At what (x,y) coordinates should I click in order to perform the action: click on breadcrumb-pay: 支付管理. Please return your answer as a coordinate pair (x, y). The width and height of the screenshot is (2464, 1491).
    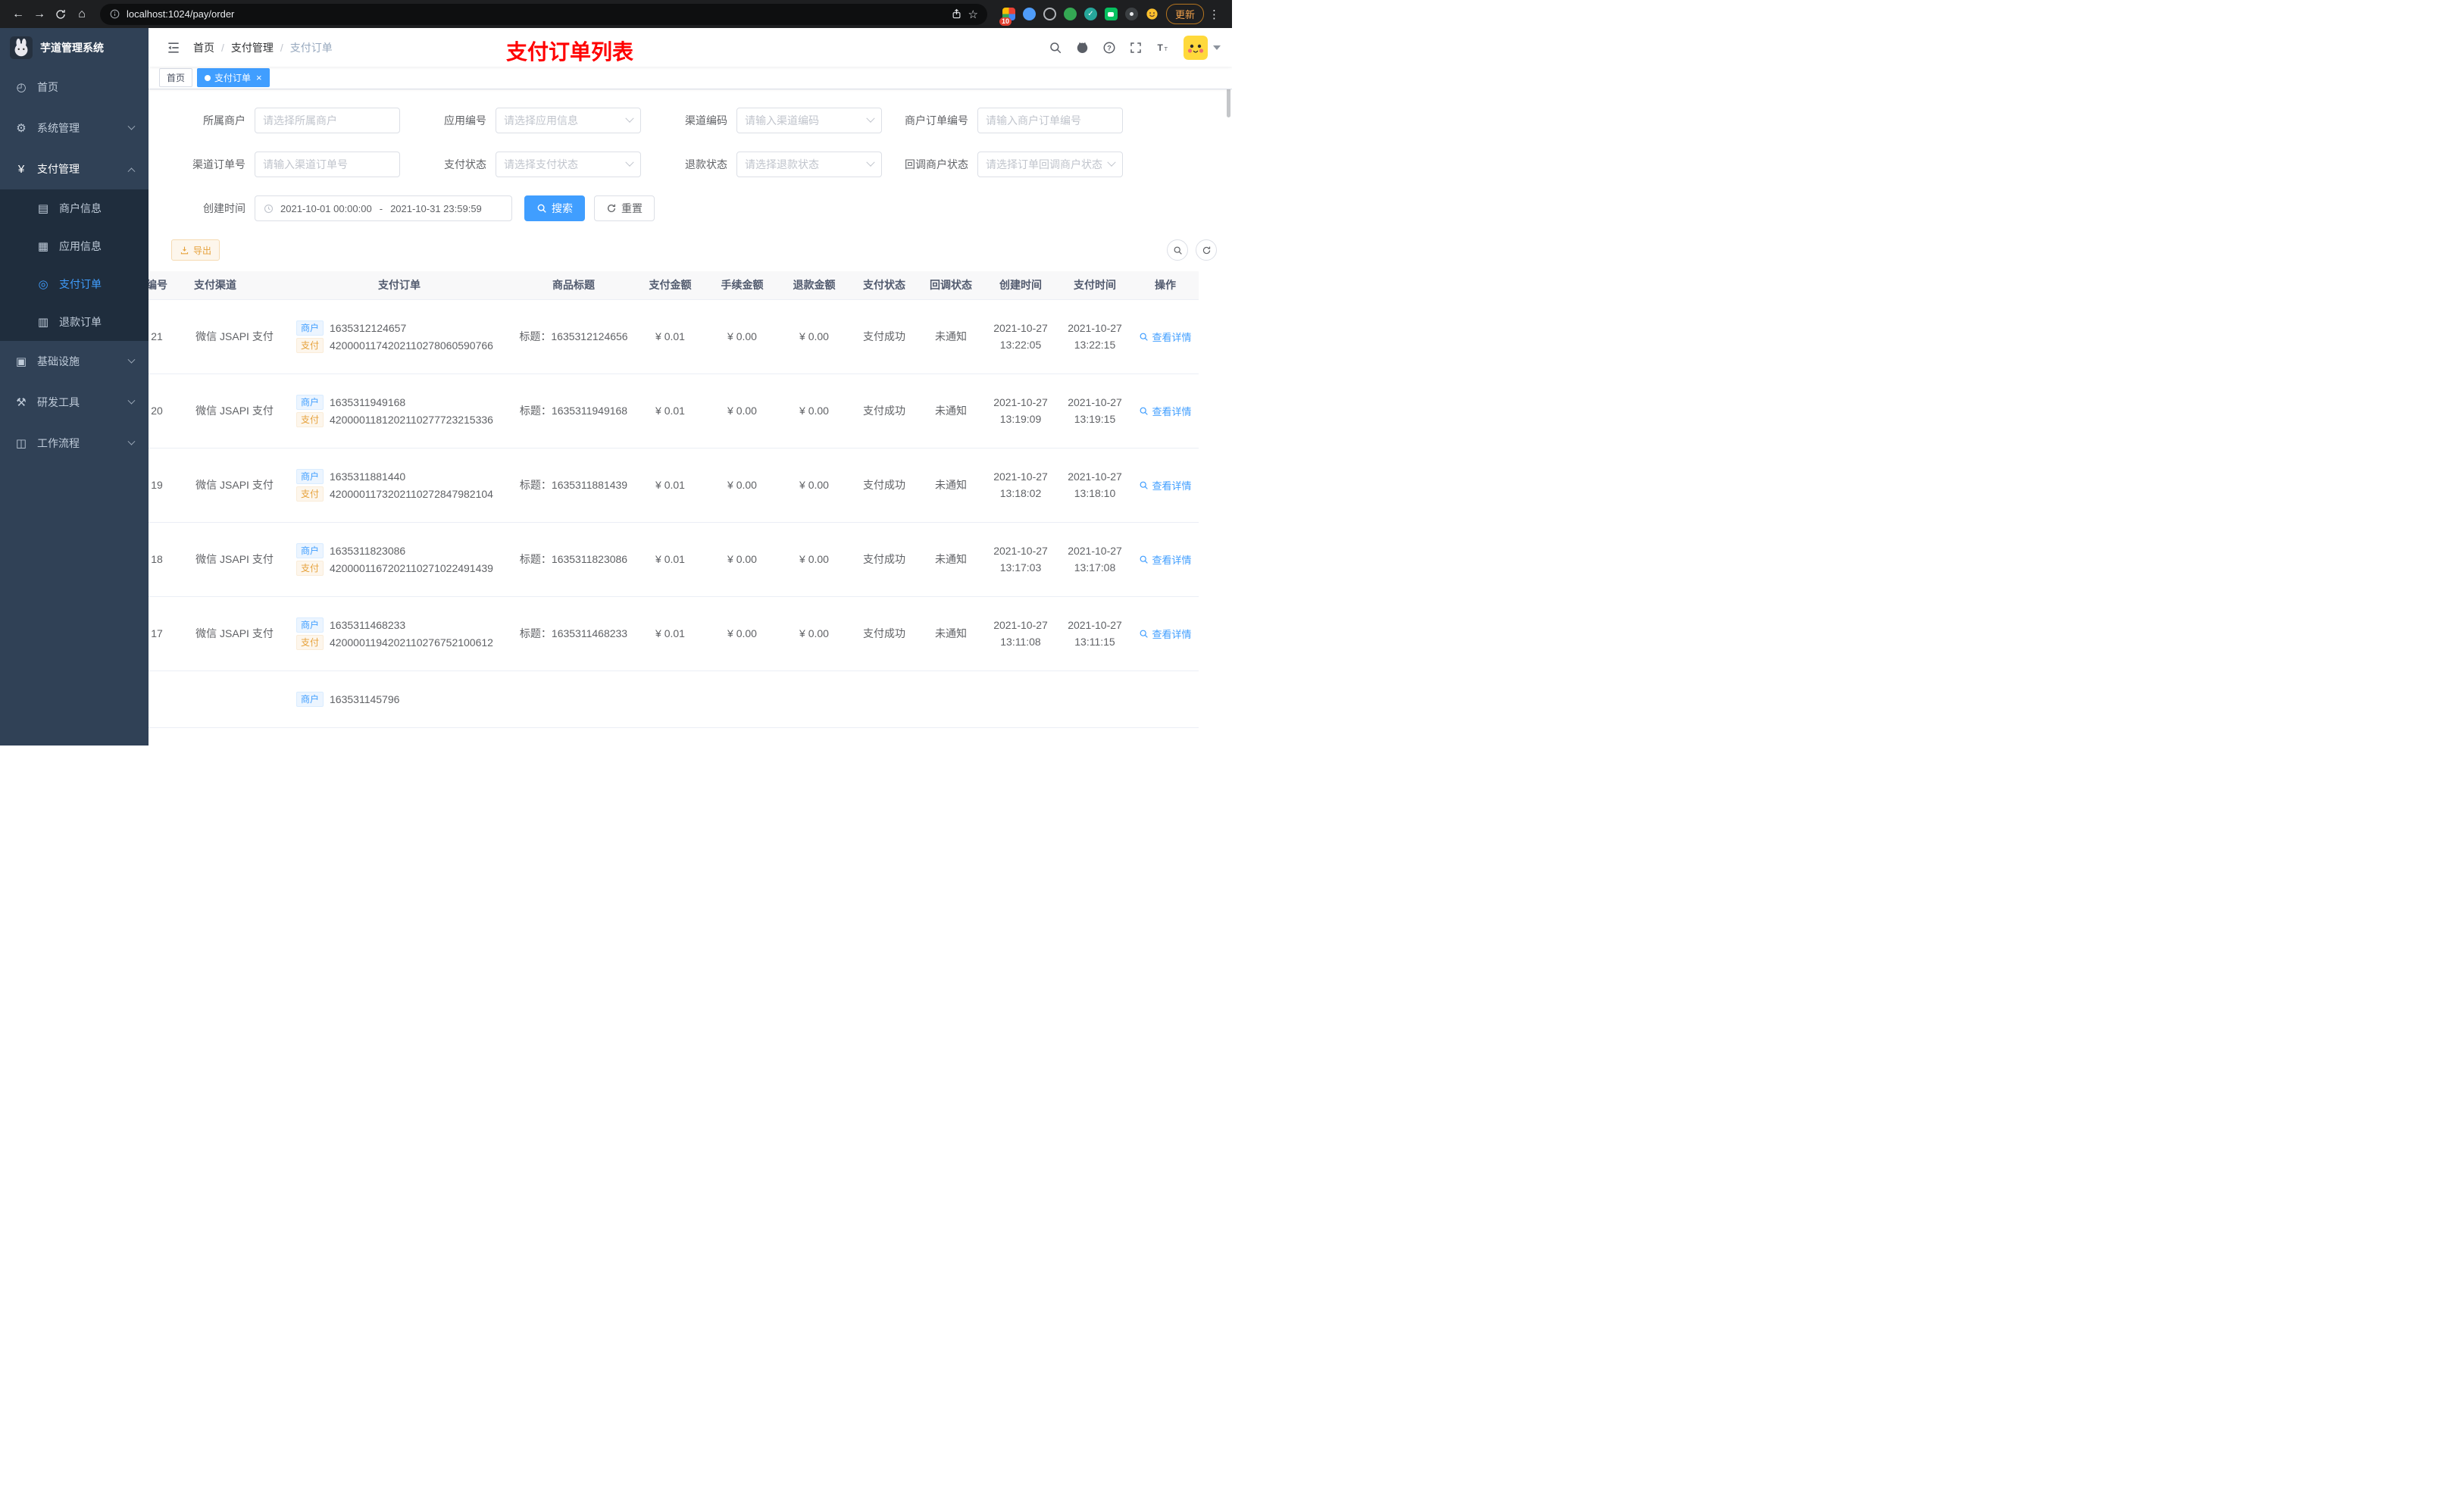
    Looking at the image, I should click on (252, 47).